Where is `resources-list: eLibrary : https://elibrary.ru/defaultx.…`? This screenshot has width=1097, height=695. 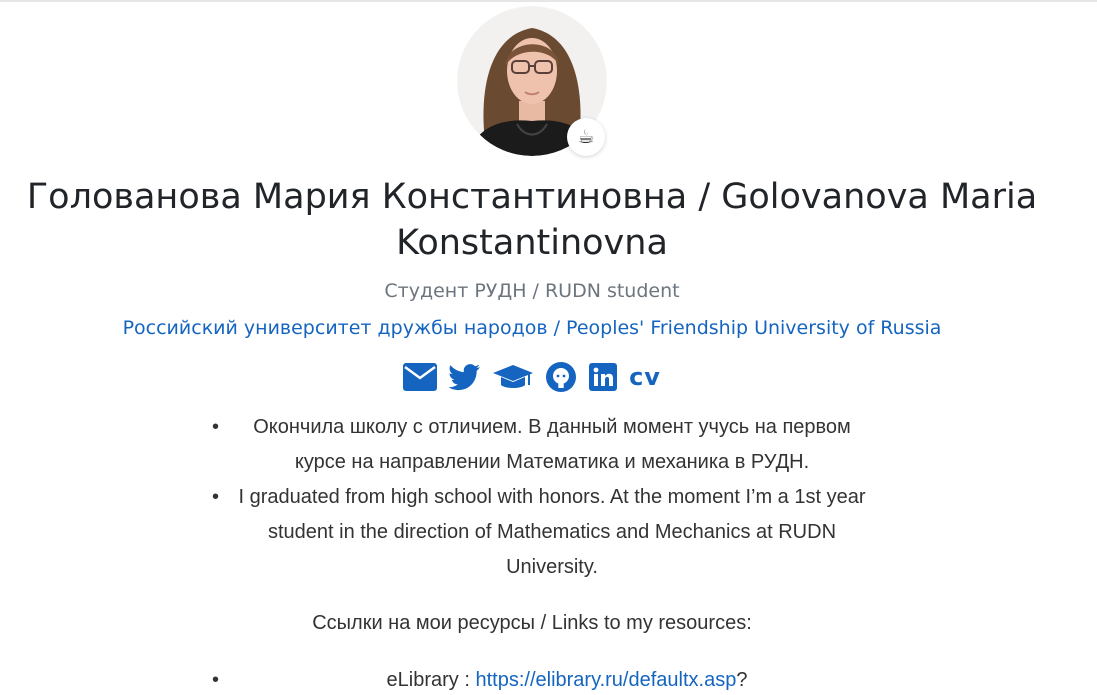
resources-list: eLibrary : https://elibrary.ru/defaultx.… is located at coordinates (550, 680).